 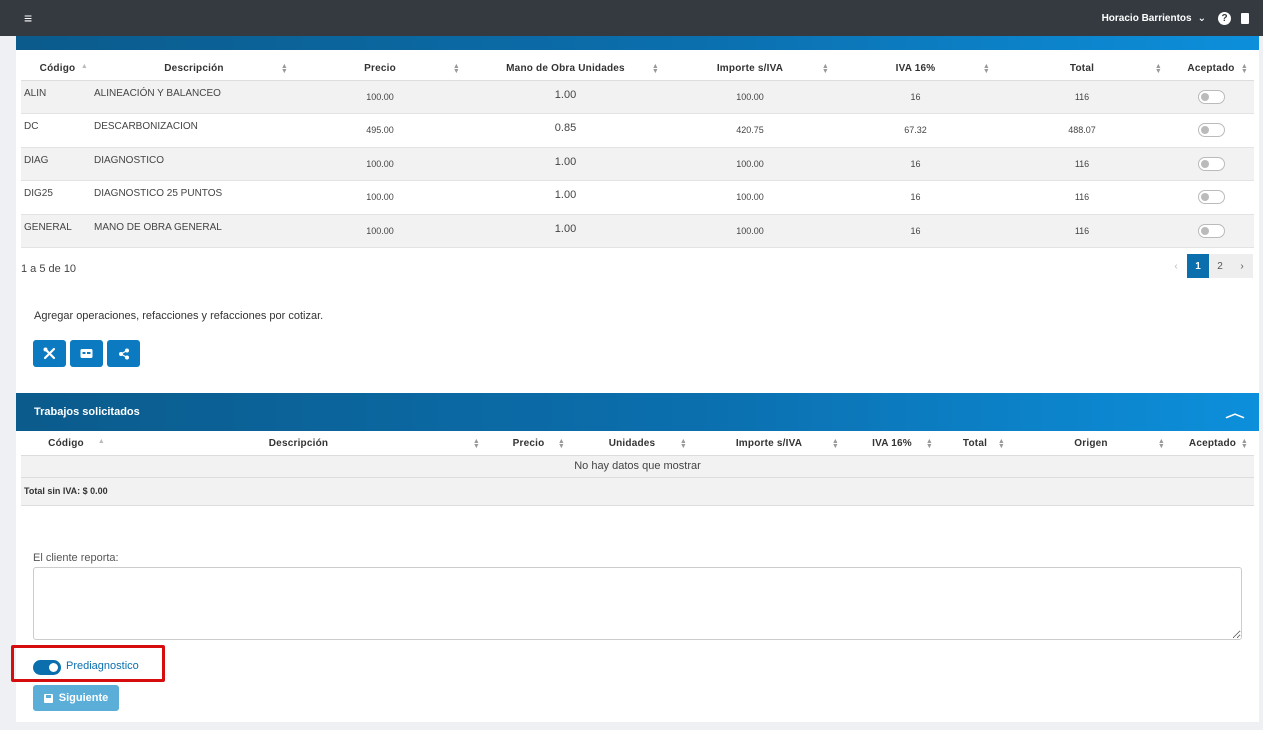 I want to click on table-row: Total sin IVA: $ 0.00, so click(x=637, y=491).